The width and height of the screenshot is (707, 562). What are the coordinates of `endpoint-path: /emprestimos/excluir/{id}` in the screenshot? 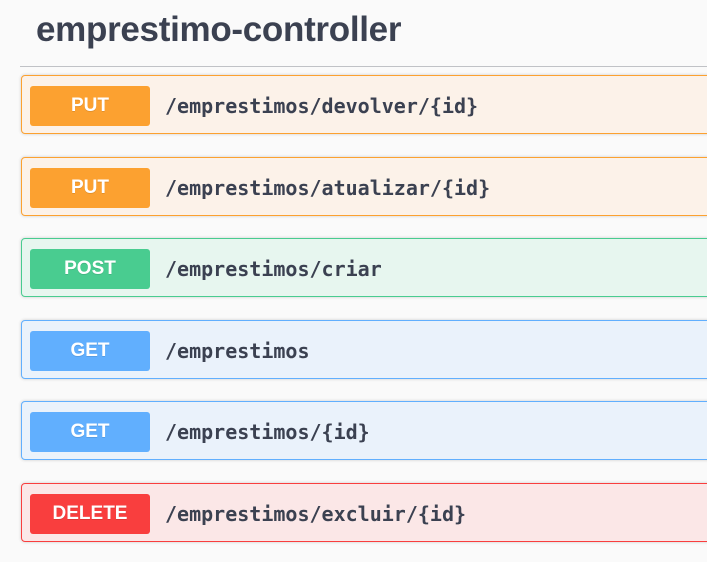 It's located at (315, 514).